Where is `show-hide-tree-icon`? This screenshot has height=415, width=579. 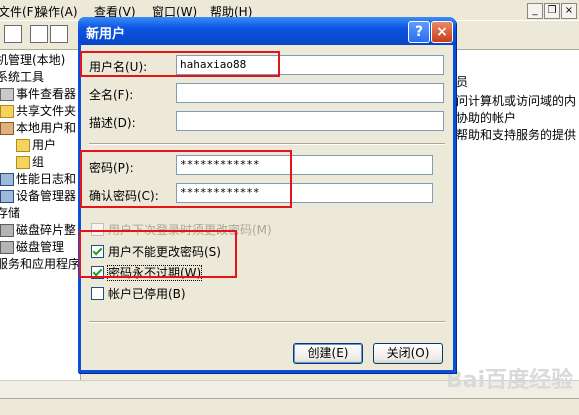
show-hide-tree-icon is located at coordinates (39, 34).